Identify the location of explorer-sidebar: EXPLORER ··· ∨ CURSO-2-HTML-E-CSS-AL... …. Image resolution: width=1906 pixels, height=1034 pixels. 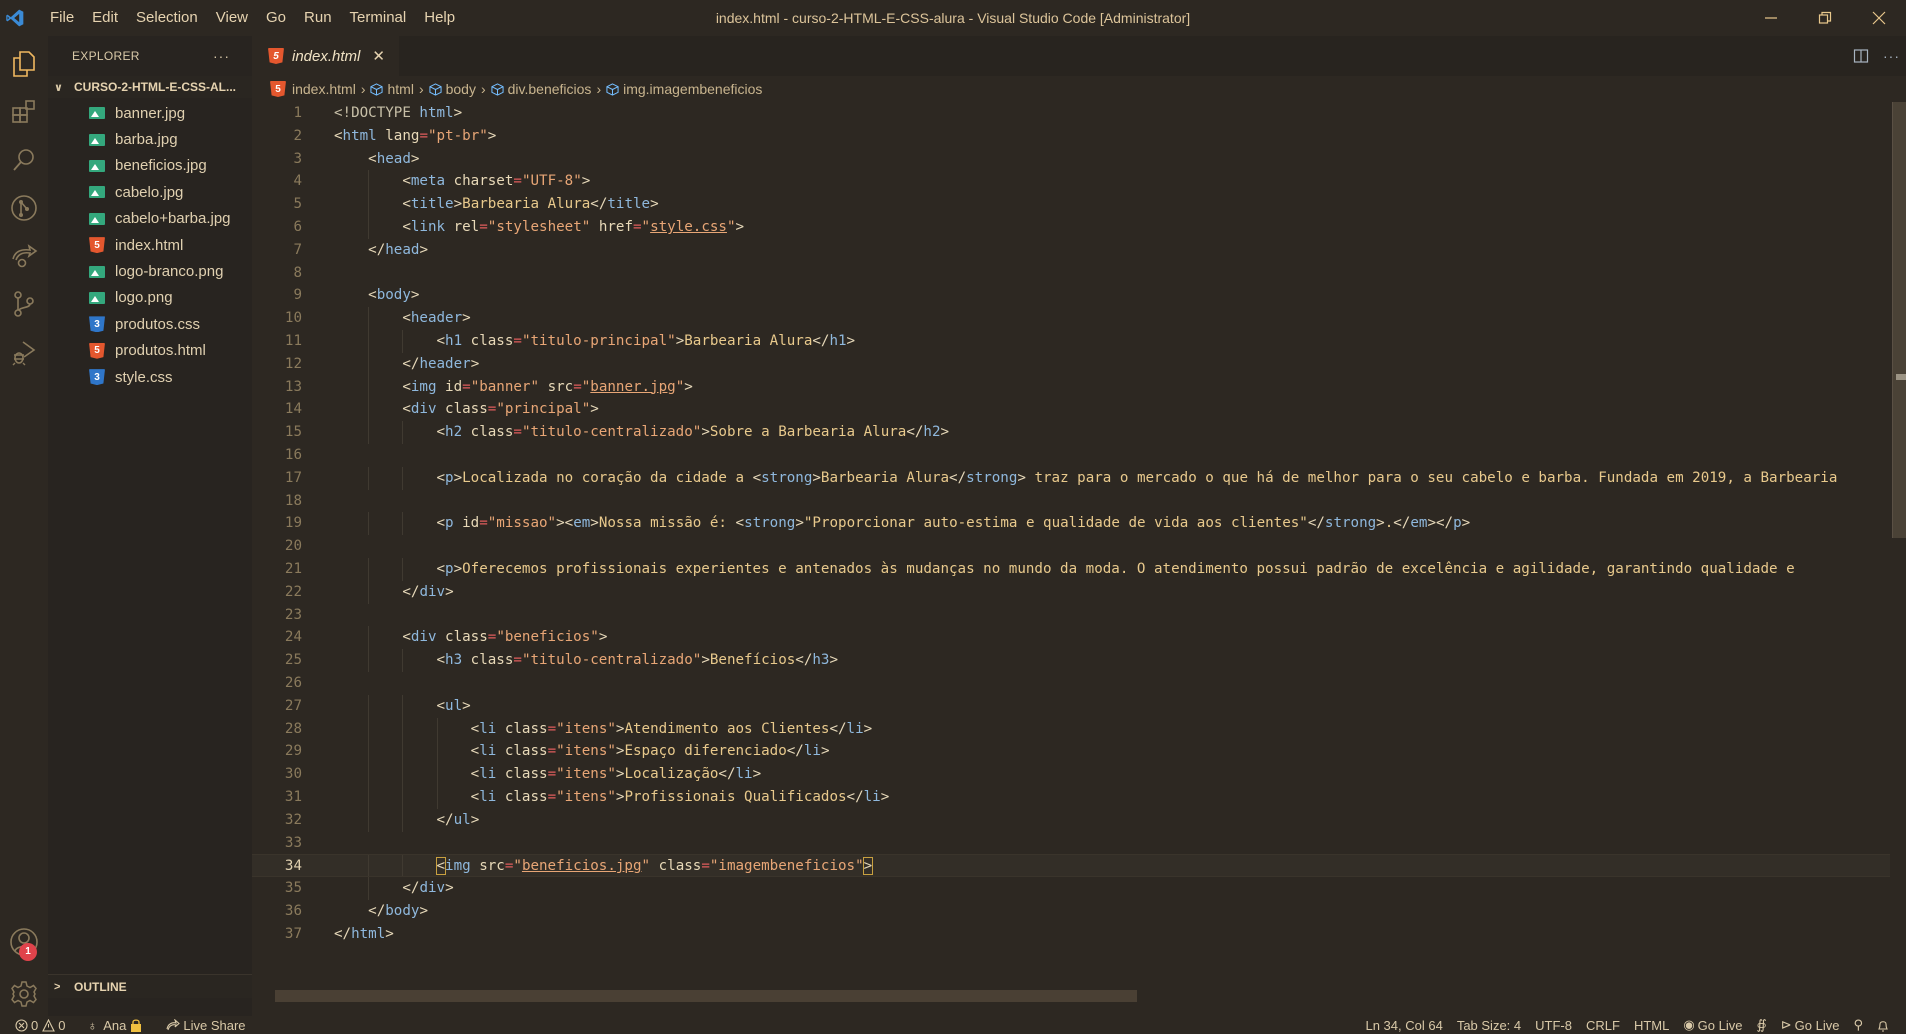
(150, 526).